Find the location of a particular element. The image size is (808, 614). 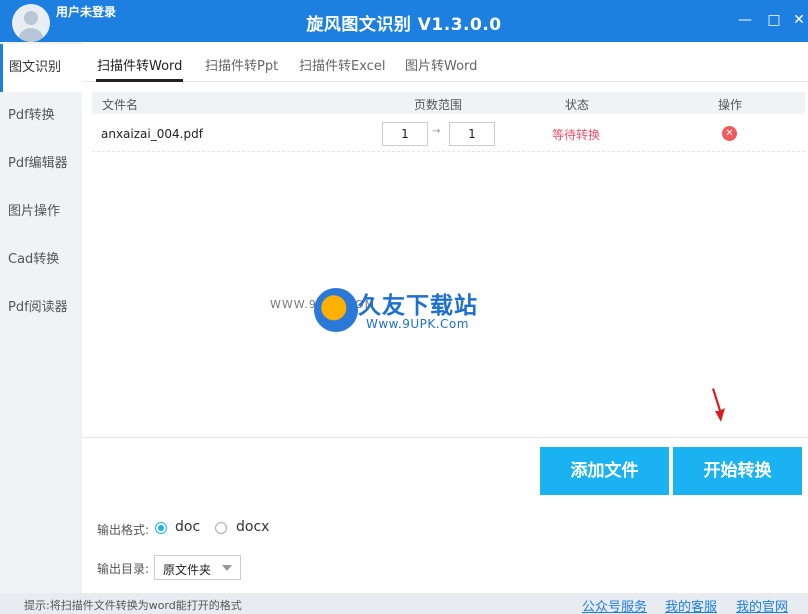

red-arrow-pointer-icon is located at coordinates (718, 405).